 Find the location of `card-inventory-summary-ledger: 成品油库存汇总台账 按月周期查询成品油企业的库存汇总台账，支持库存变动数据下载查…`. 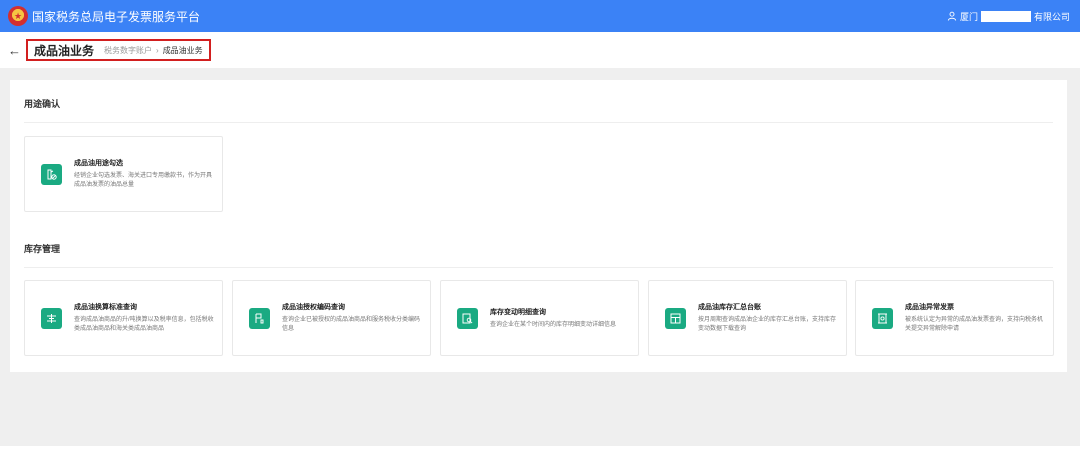

card-inventory-summary-ledger: 成品油库存汇总台账 按月周期查询成品油企业的库存汇总台账，支持库存变动数据下载查… is located at coordinates (747, 318).